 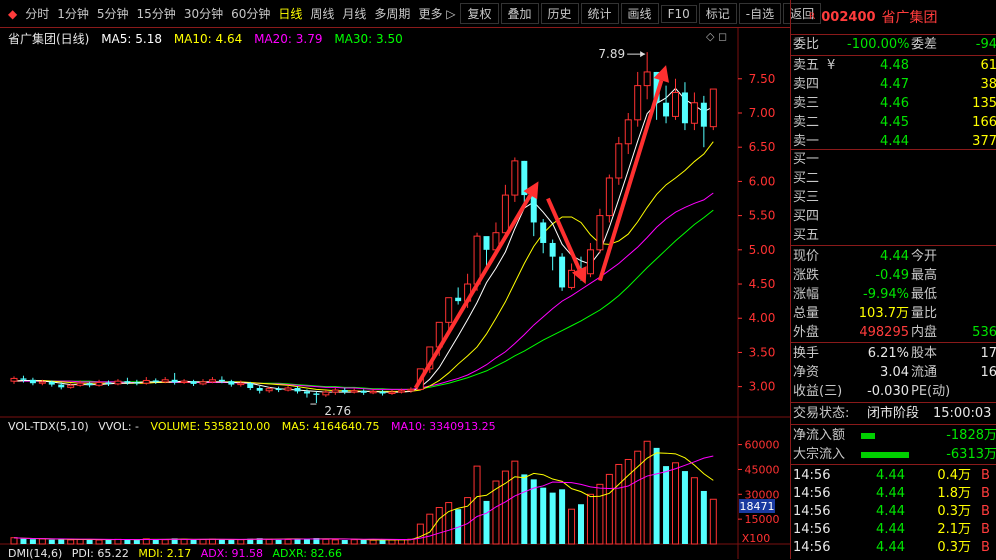 I want to click on toolbar-item: 画线, so click(x=639, y=13).